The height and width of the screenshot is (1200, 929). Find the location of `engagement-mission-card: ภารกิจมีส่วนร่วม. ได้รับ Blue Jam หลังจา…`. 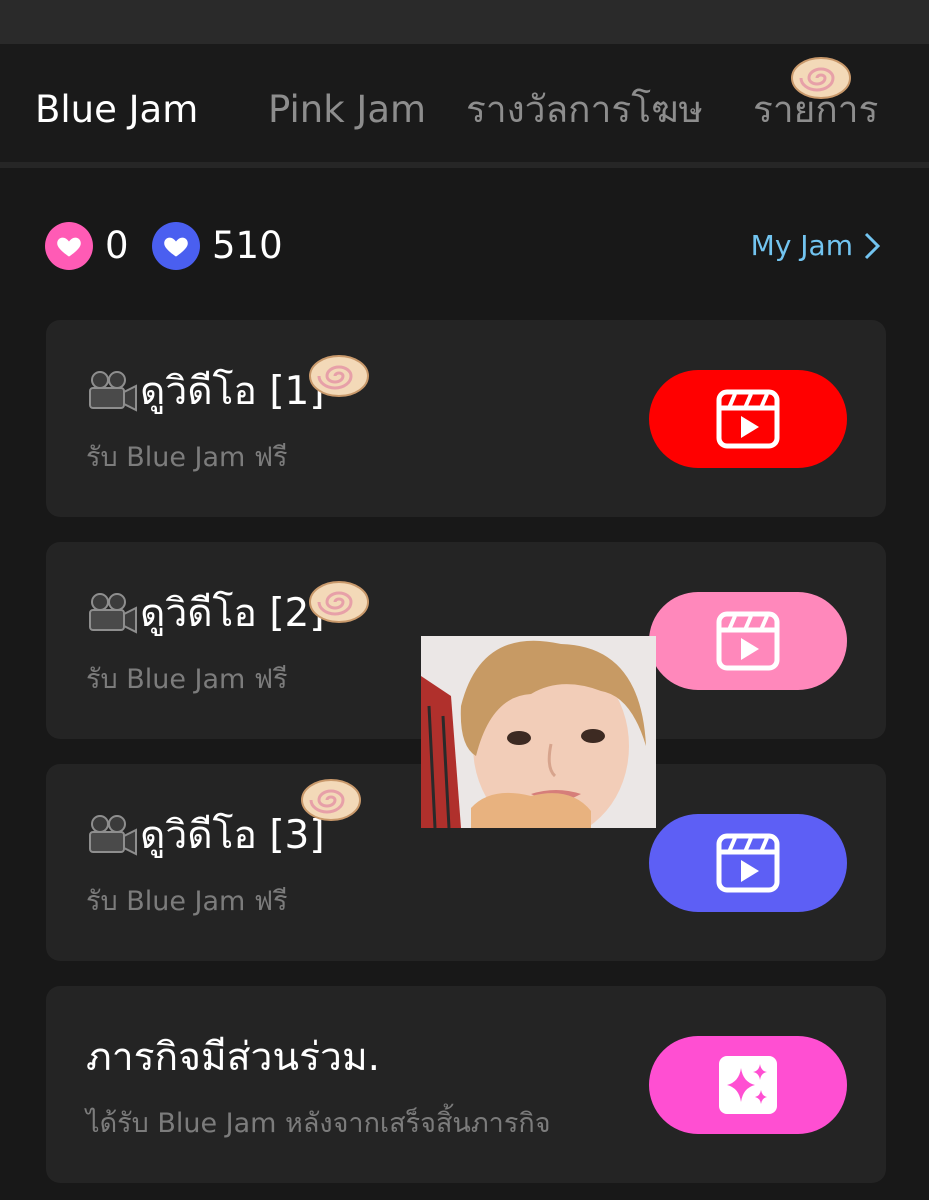

engagement-mission-card: ภารกิจมีส่วนร่วม. ได้รับ Blue Jam หลังจา… is located at coordinates (466, 1084).